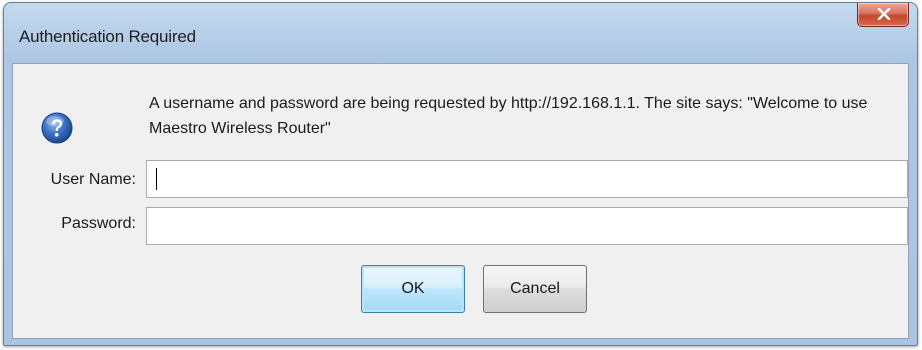  Describe the element at coordinates (57, 128) in the screenshot. I see `question-icon` at that location.